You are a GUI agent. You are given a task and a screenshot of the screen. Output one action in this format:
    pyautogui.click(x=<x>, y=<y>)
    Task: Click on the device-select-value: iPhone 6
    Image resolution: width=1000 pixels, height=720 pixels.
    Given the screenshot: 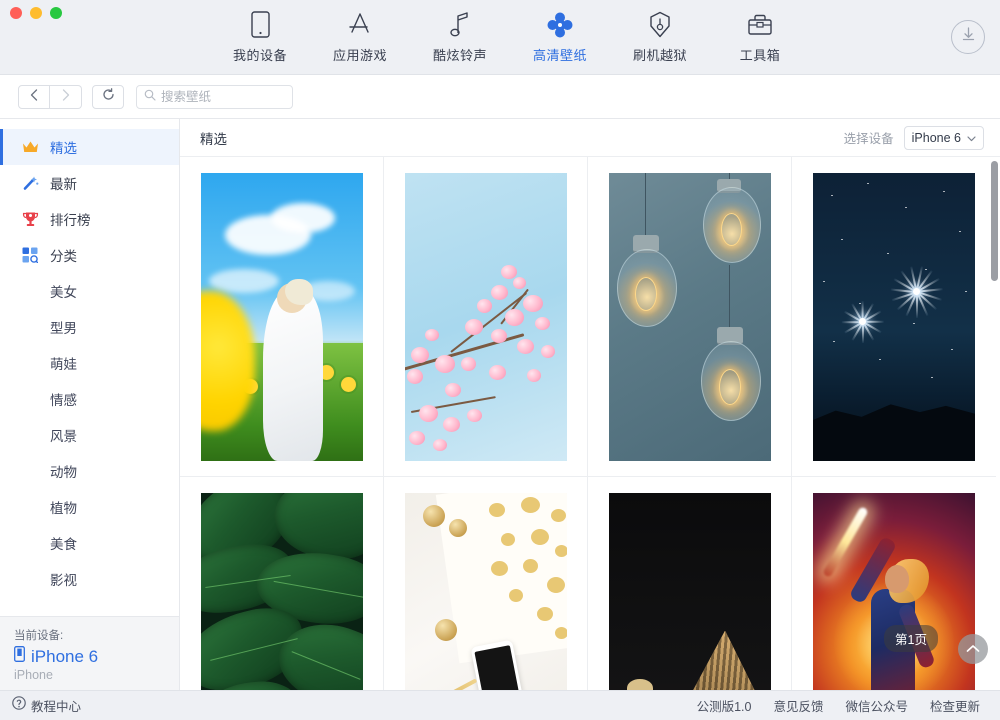 What is the action you would take?
    pyautogui.click(x=936, y=137)
    